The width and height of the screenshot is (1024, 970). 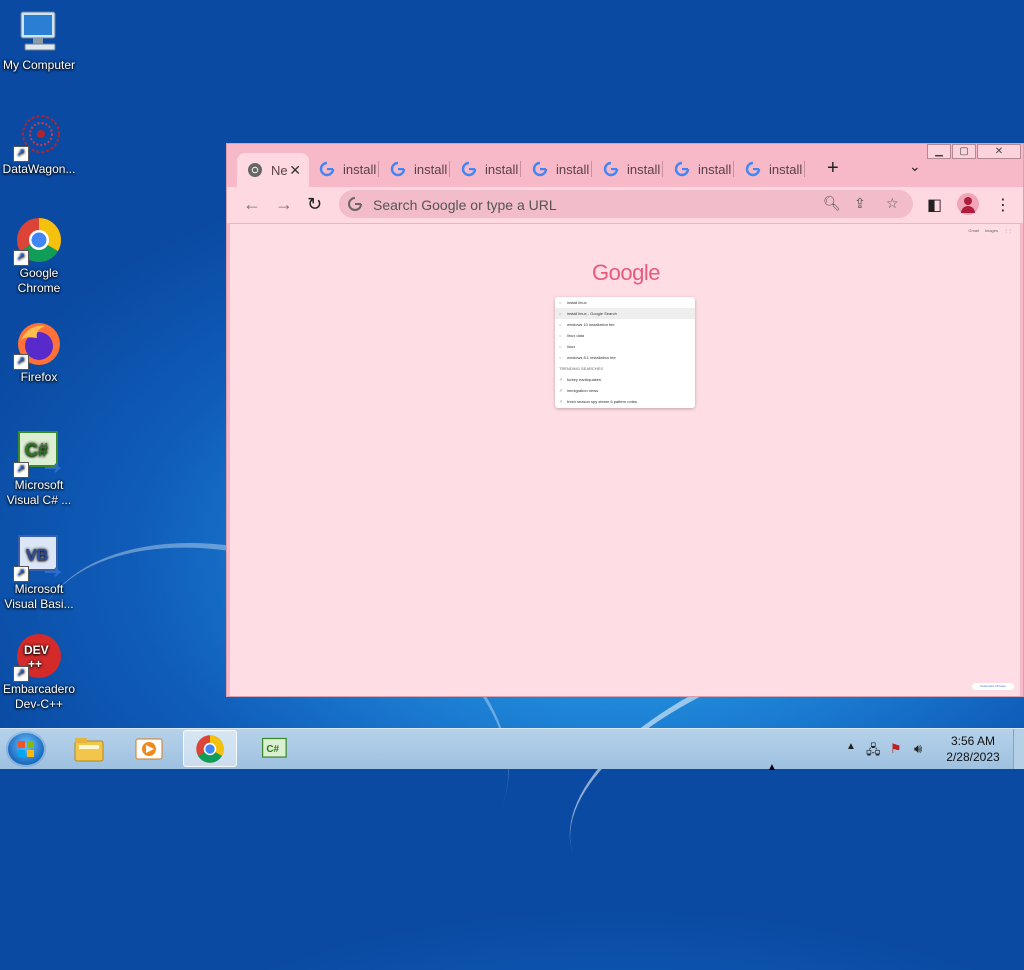 I want to click on clock: 3:56 AM 2/28/2023, so click(x=973, y=749).